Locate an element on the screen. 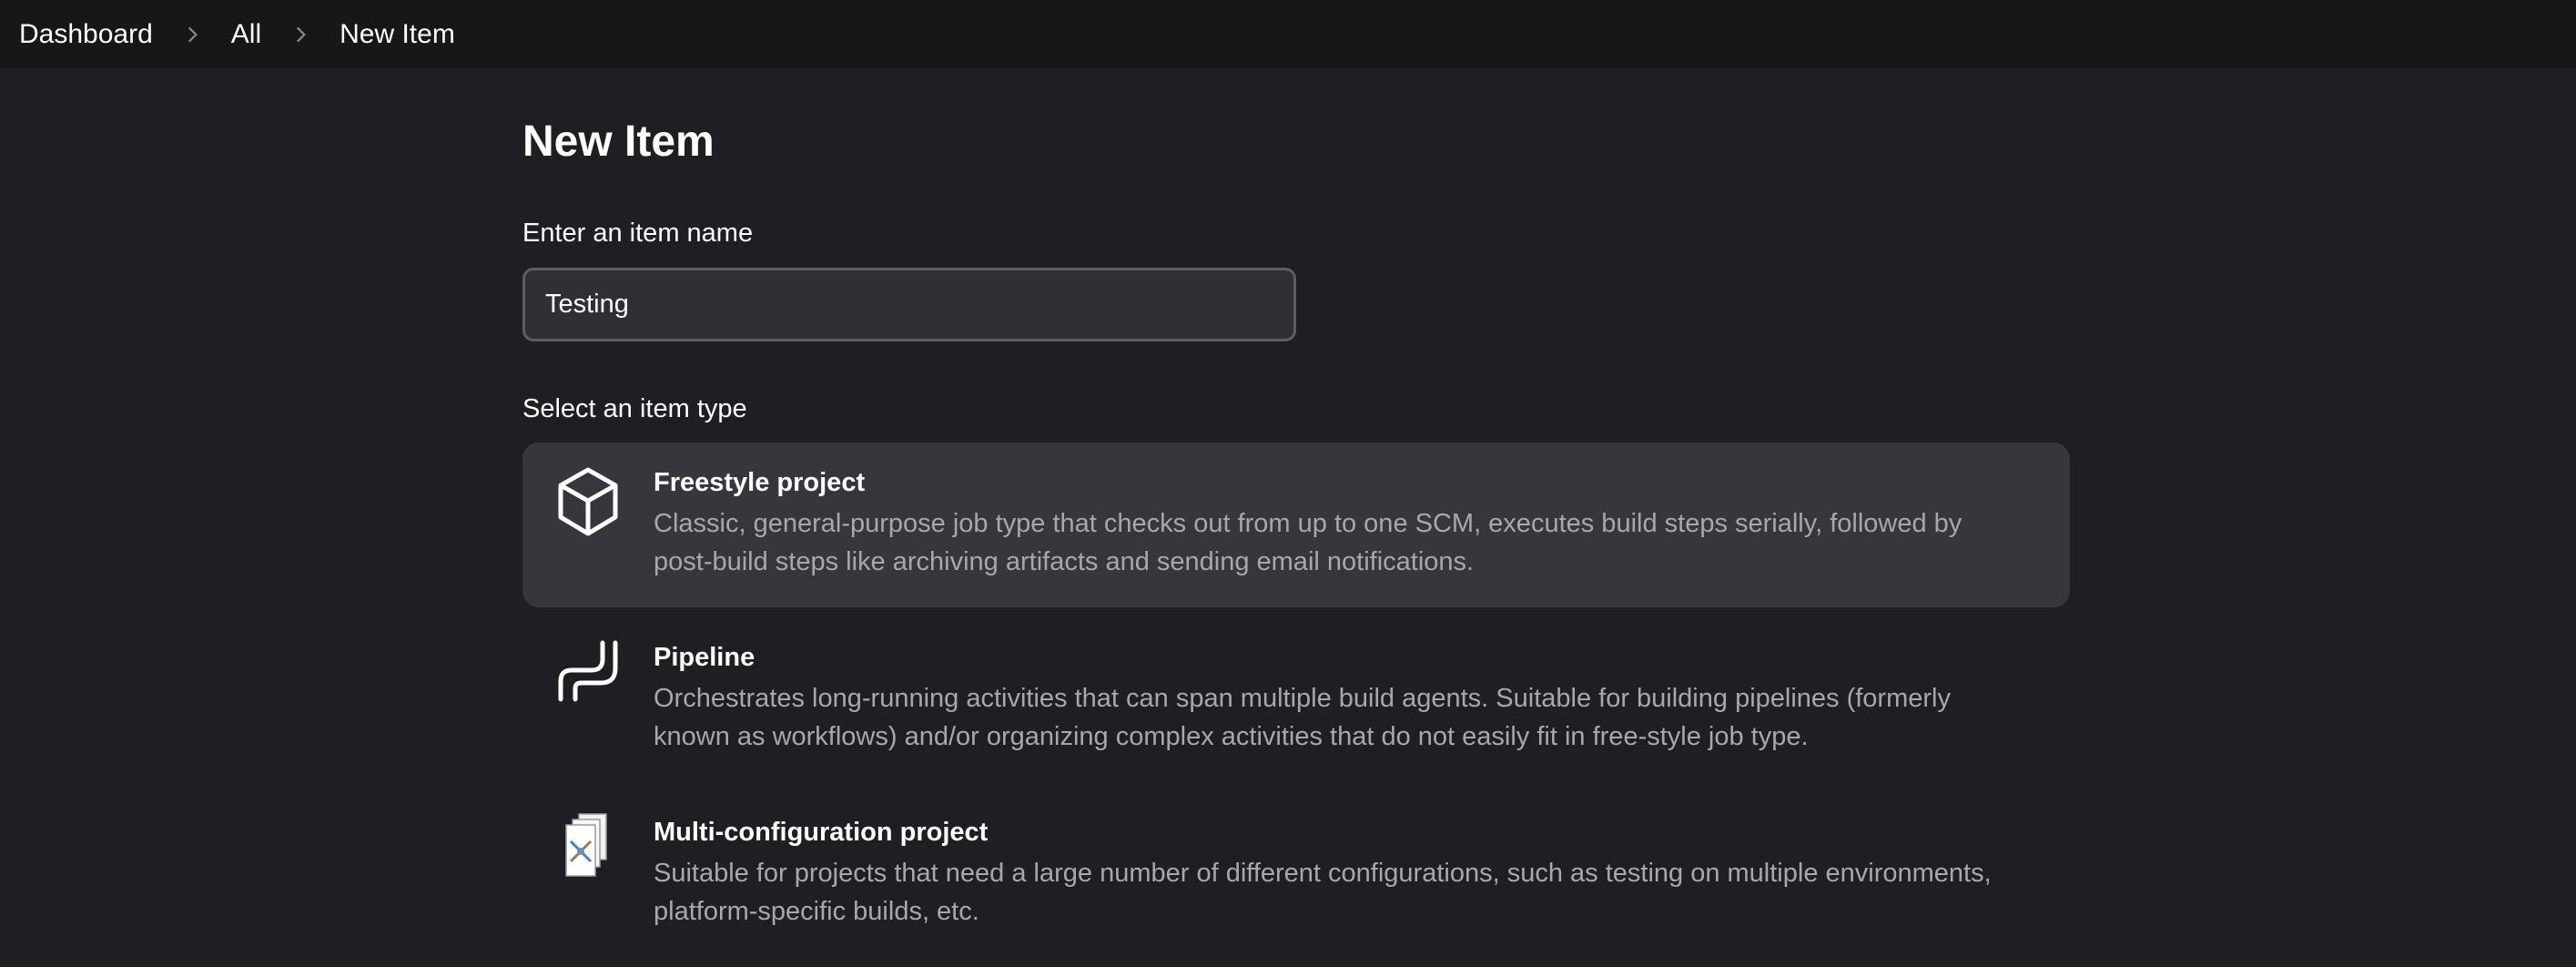 Image resolution: width=2576 pixels, height=967 pixels. pipeline-icon is located at coordinates (588, 671).